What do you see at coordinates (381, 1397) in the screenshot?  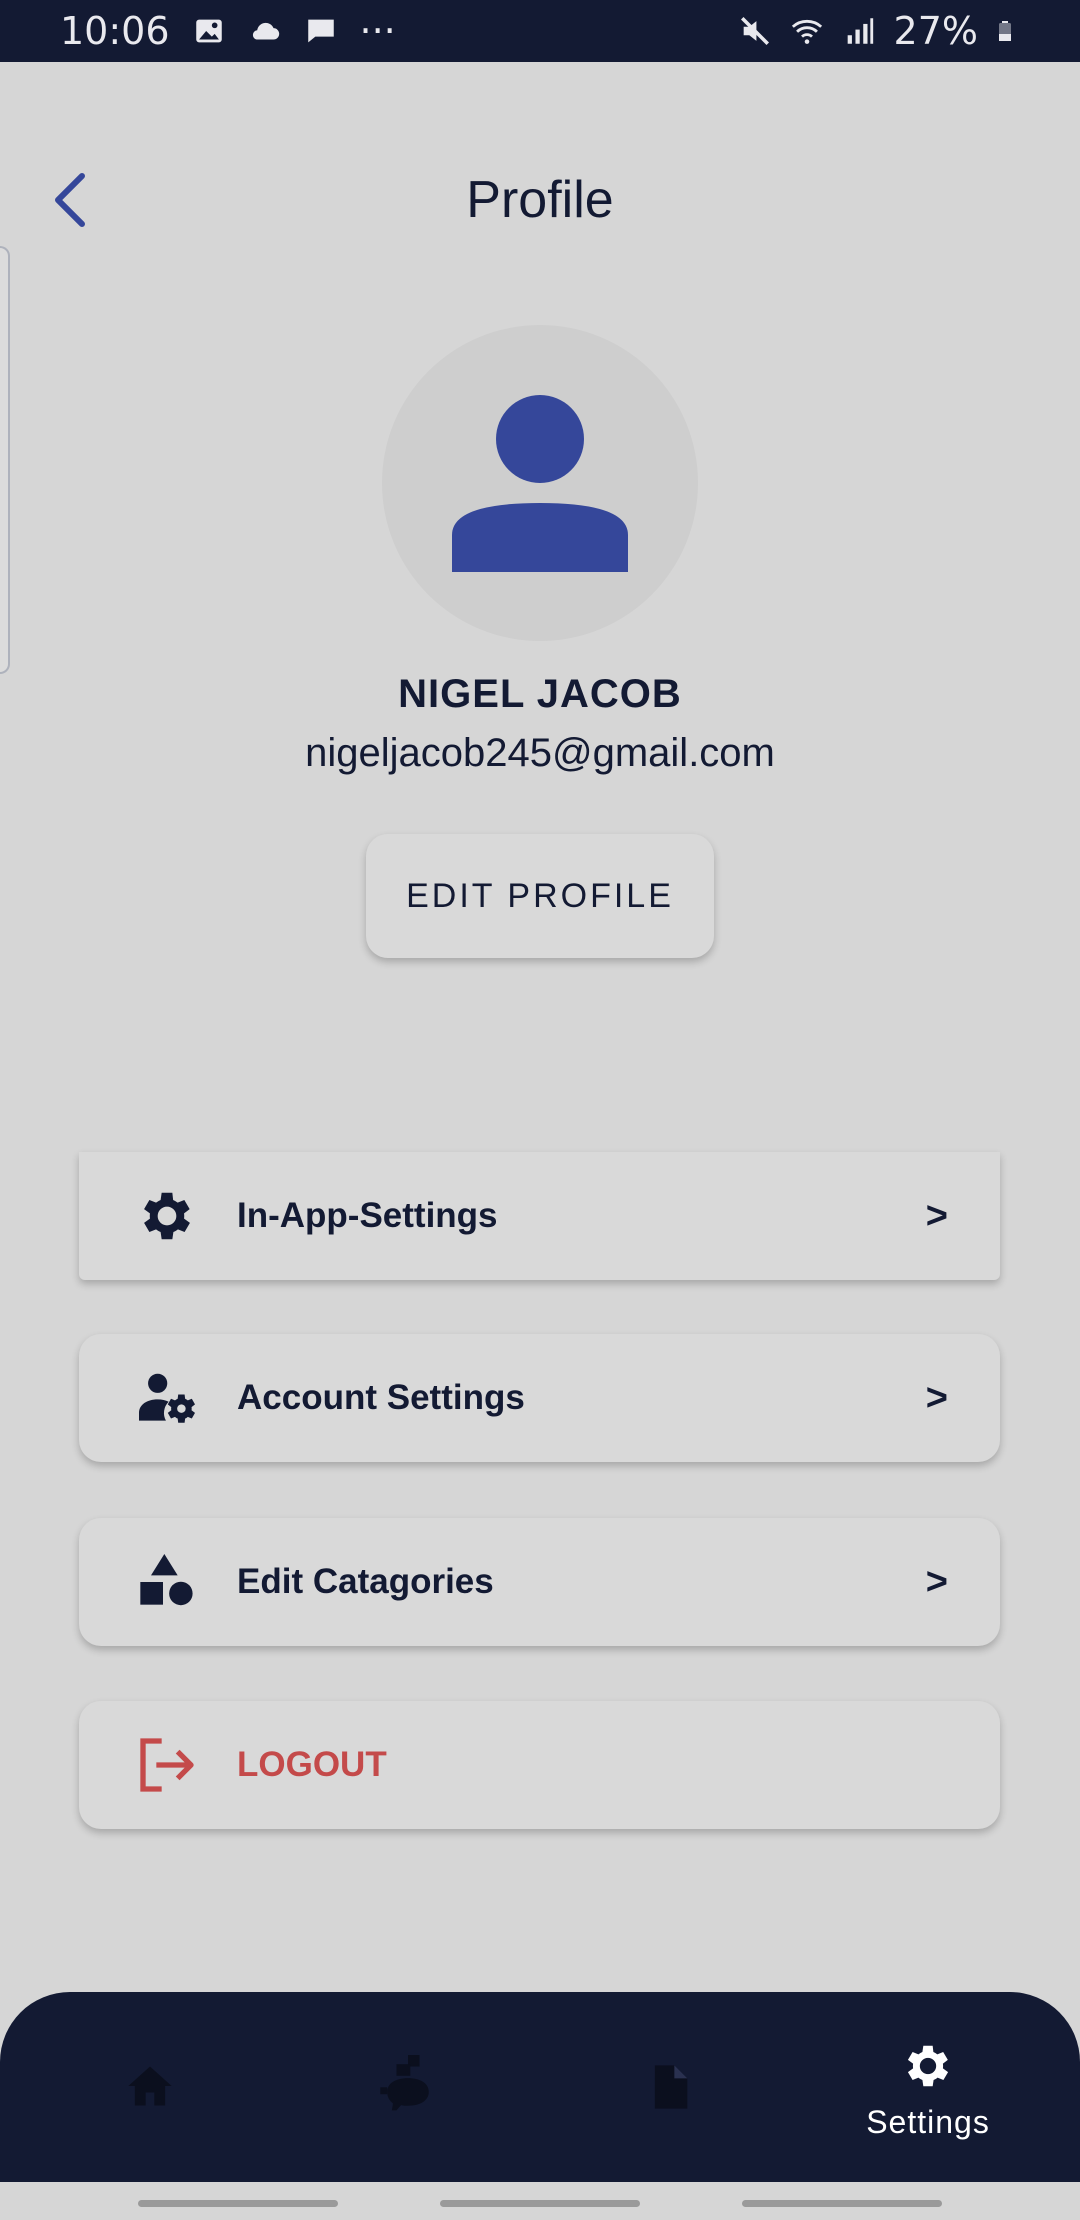 I see `account-settings-label: Account Settings` at bounding box center [381, 1397].